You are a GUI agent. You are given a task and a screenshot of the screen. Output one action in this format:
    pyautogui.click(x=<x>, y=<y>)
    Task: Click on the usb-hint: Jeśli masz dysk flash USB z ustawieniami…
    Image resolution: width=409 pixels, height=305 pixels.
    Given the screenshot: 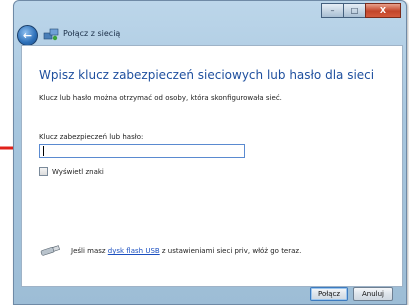 What is the action you would take?
    pyautogui.click(x=170, y=251)
    